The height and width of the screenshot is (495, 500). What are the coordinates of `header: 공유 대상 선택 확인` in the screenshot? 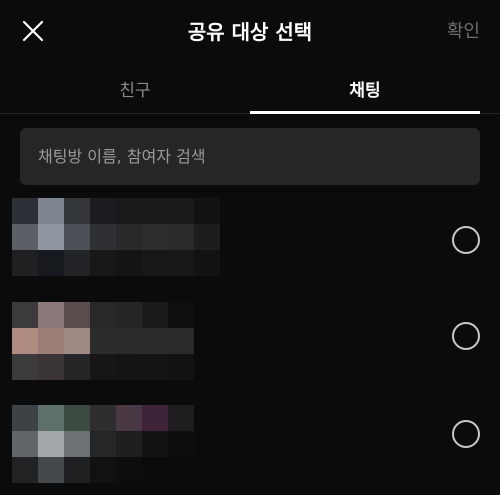 It's located at (250, 31).